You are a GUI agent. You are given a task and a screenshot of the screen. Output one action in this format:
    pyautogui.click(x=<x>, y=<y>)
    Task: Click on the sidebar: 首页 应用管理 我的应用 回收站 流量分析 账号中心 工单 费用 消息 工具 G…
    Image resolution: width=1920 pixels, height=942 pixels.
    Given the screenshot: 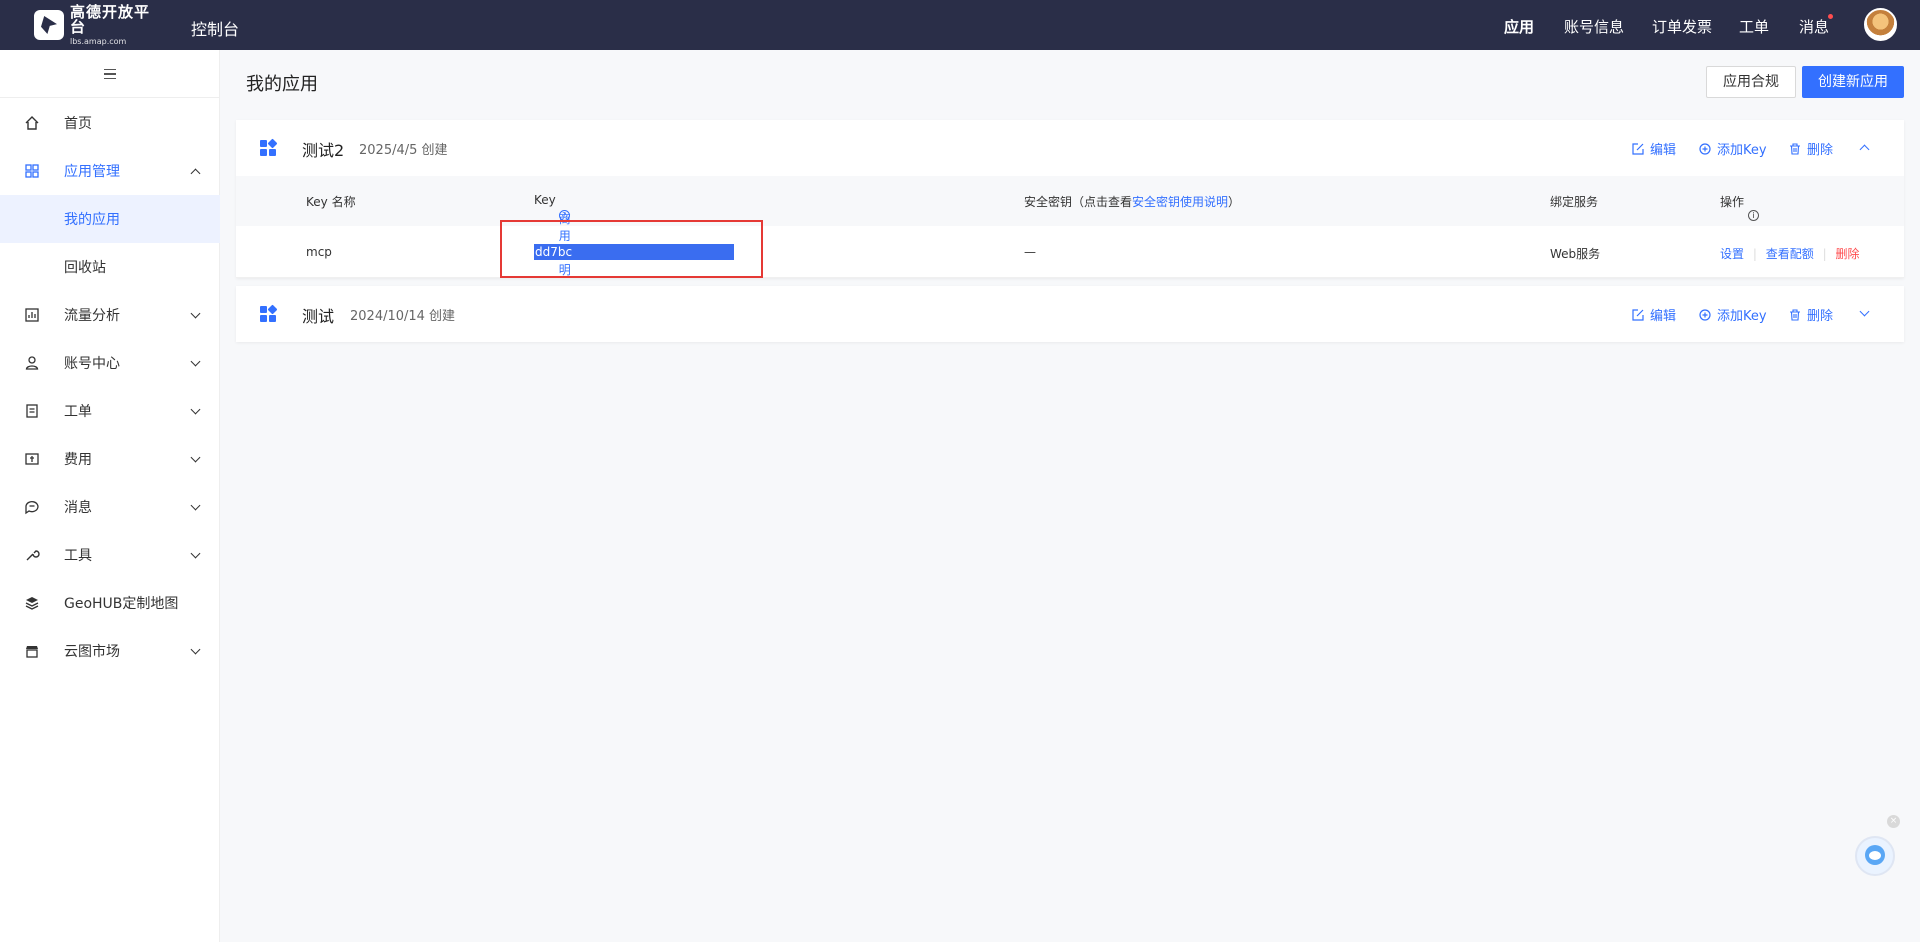 What is the action you would take?
    pyautogui.click(x=110, y=496)
    